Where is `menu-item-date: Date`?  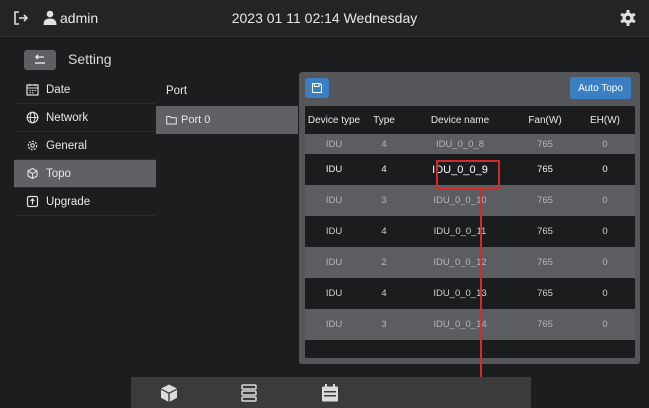 menu-item-date: Date is located at coordinates (85, 90).